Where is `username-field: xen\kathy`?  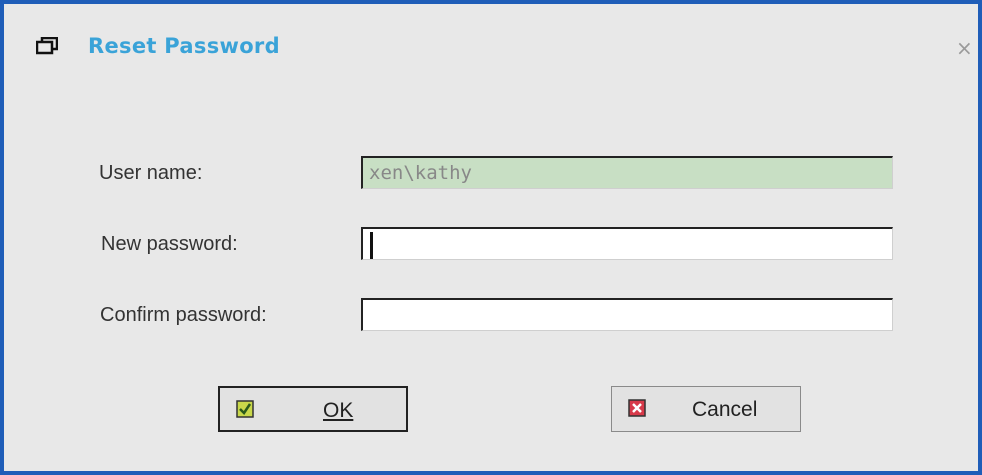 username-field: xen\kathy is located at coordinates (627, 172).